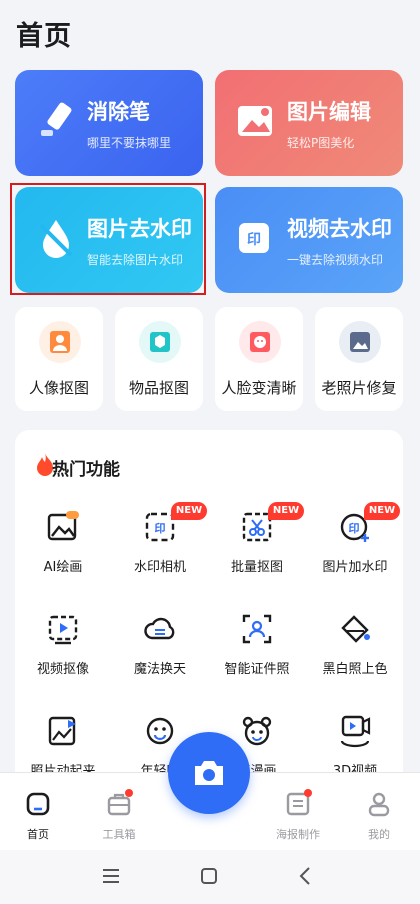 The height and width of the screenshot is (904, 420). I want to click on video-watermark-remove-icon: 印, so click(254, 238).